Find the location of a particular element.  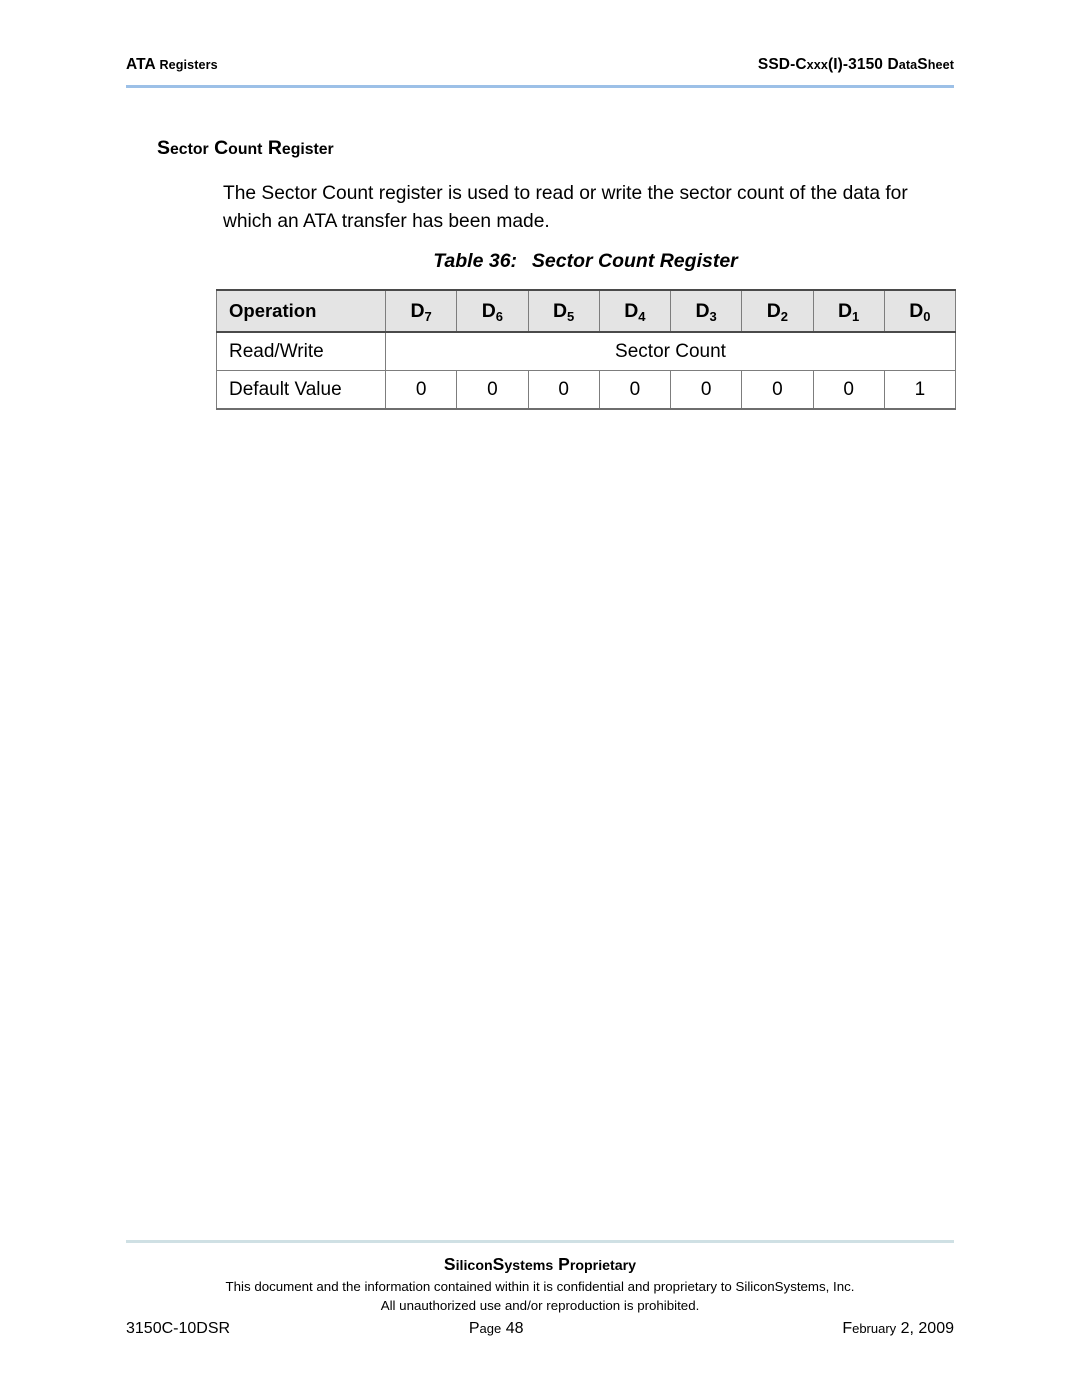

page-footer: 3150C-10DSR Page 48 February 2, 2009 is located at coordinates (540, 1329).